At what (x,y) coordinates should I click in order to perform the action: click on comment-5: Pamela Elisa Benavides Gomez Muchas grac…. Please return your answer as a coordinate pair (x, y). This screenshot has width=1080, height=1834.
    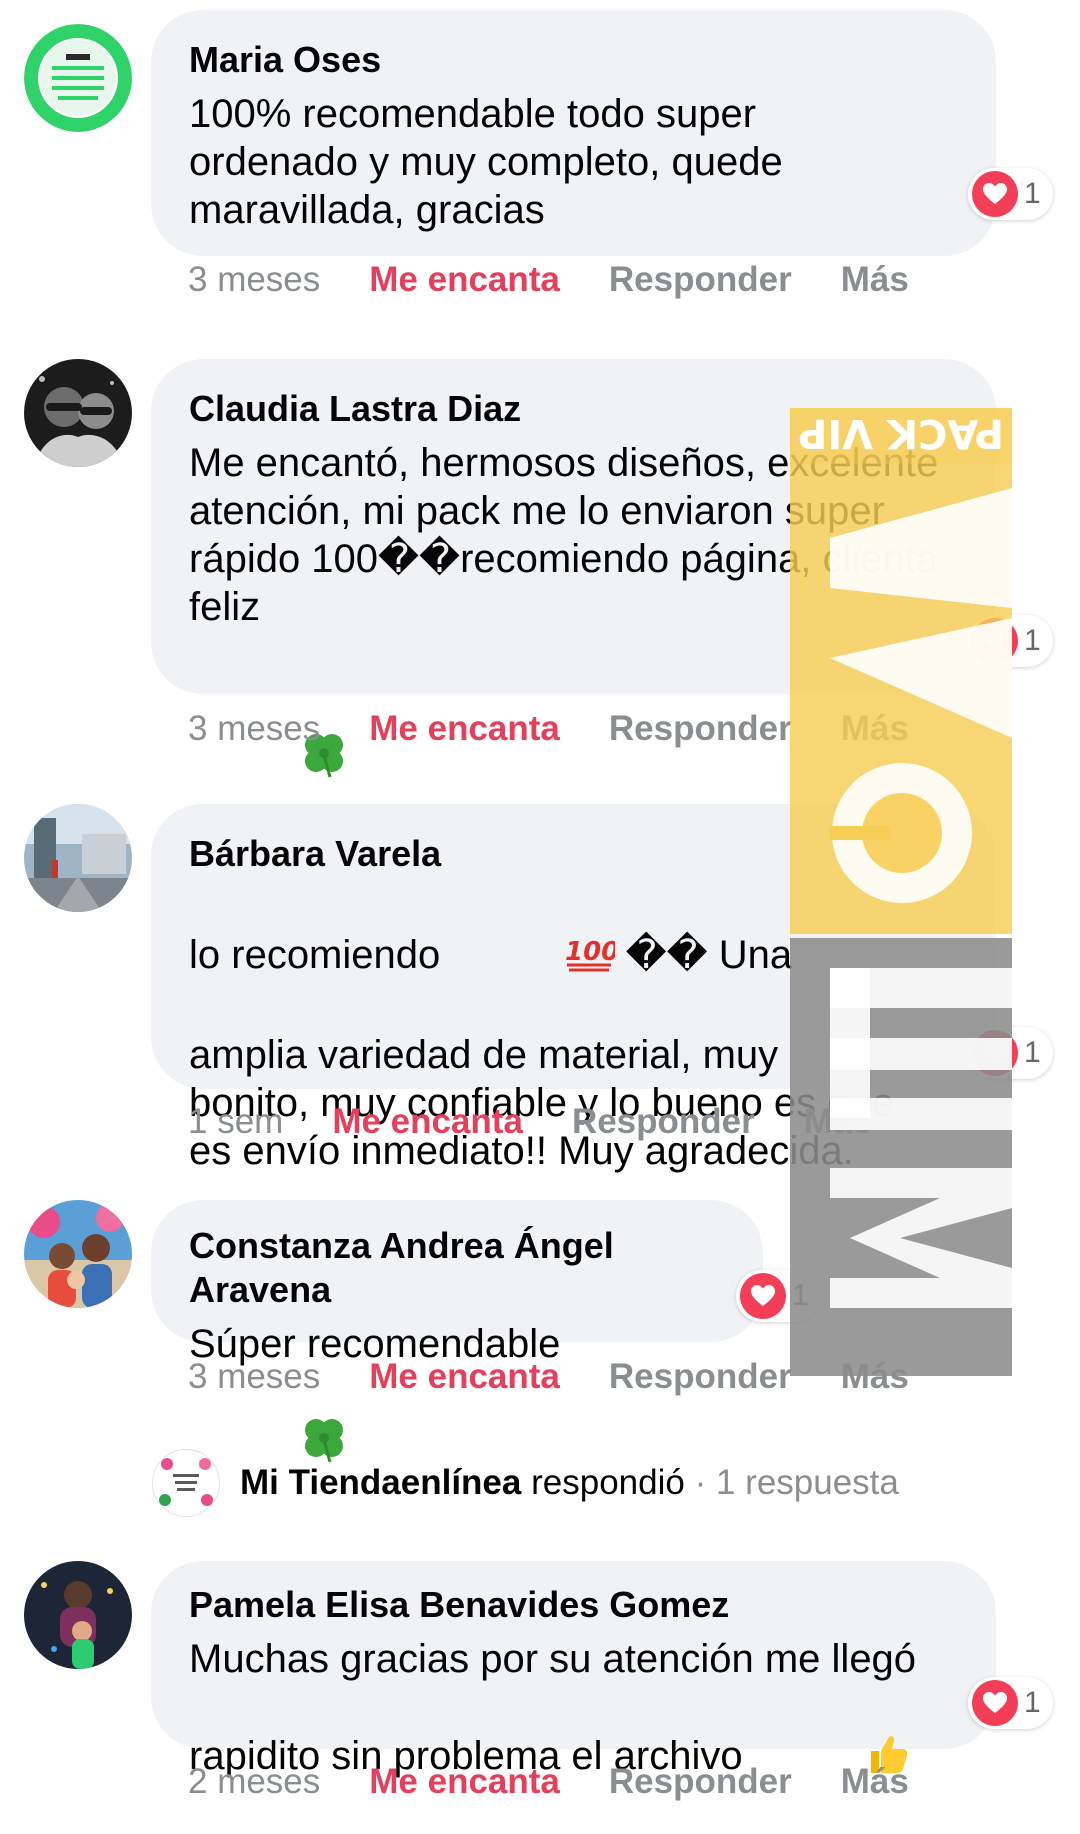
    Looking at the image, I should click on (540, 1683).